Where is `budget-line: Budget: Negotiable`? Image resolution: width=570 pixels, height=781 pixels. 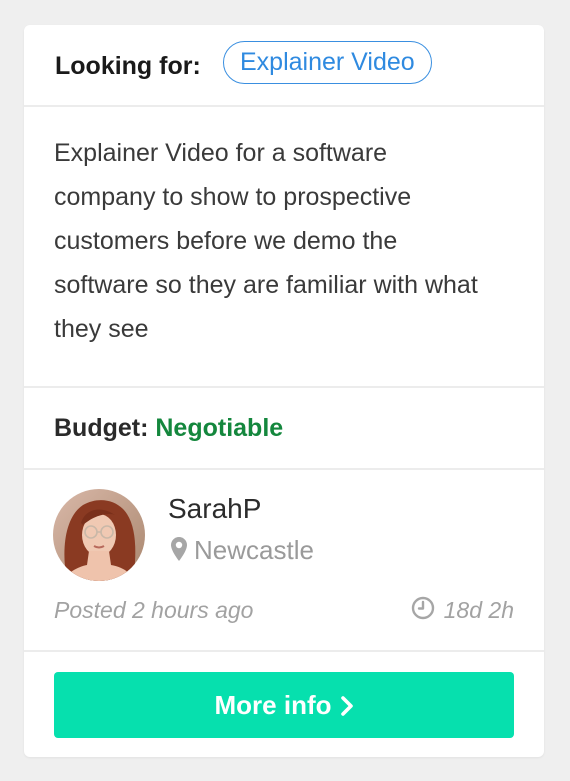 budget-line: Budget: Negotiable is located at coordinates (168, 428).